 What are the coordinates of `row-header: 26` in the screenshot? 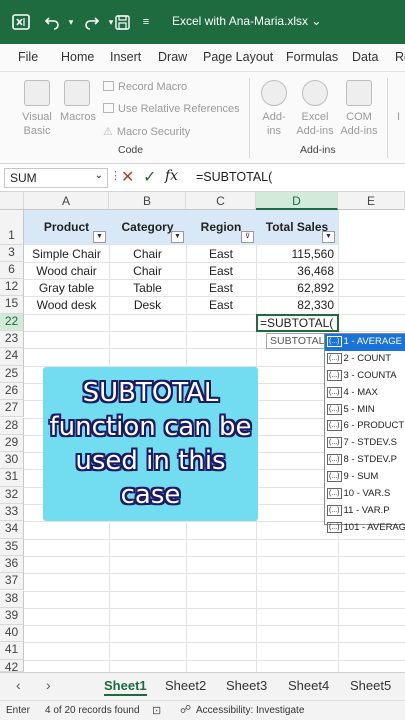 It's located at (12, 391).